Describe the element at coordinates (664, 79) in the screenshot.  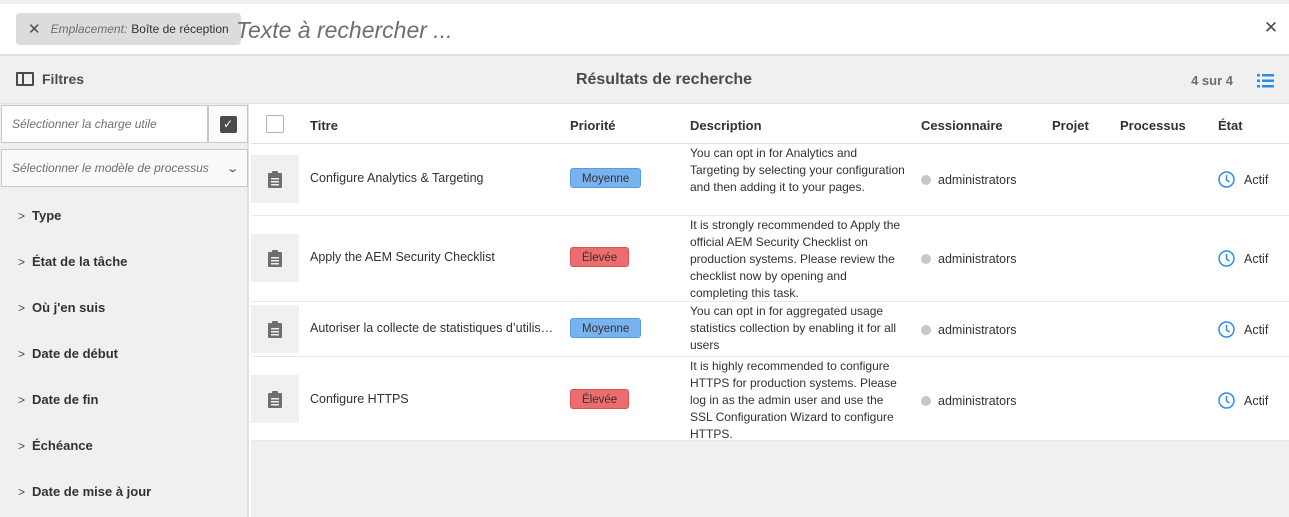
I see `page-title: Résultats de recherche` at that location.